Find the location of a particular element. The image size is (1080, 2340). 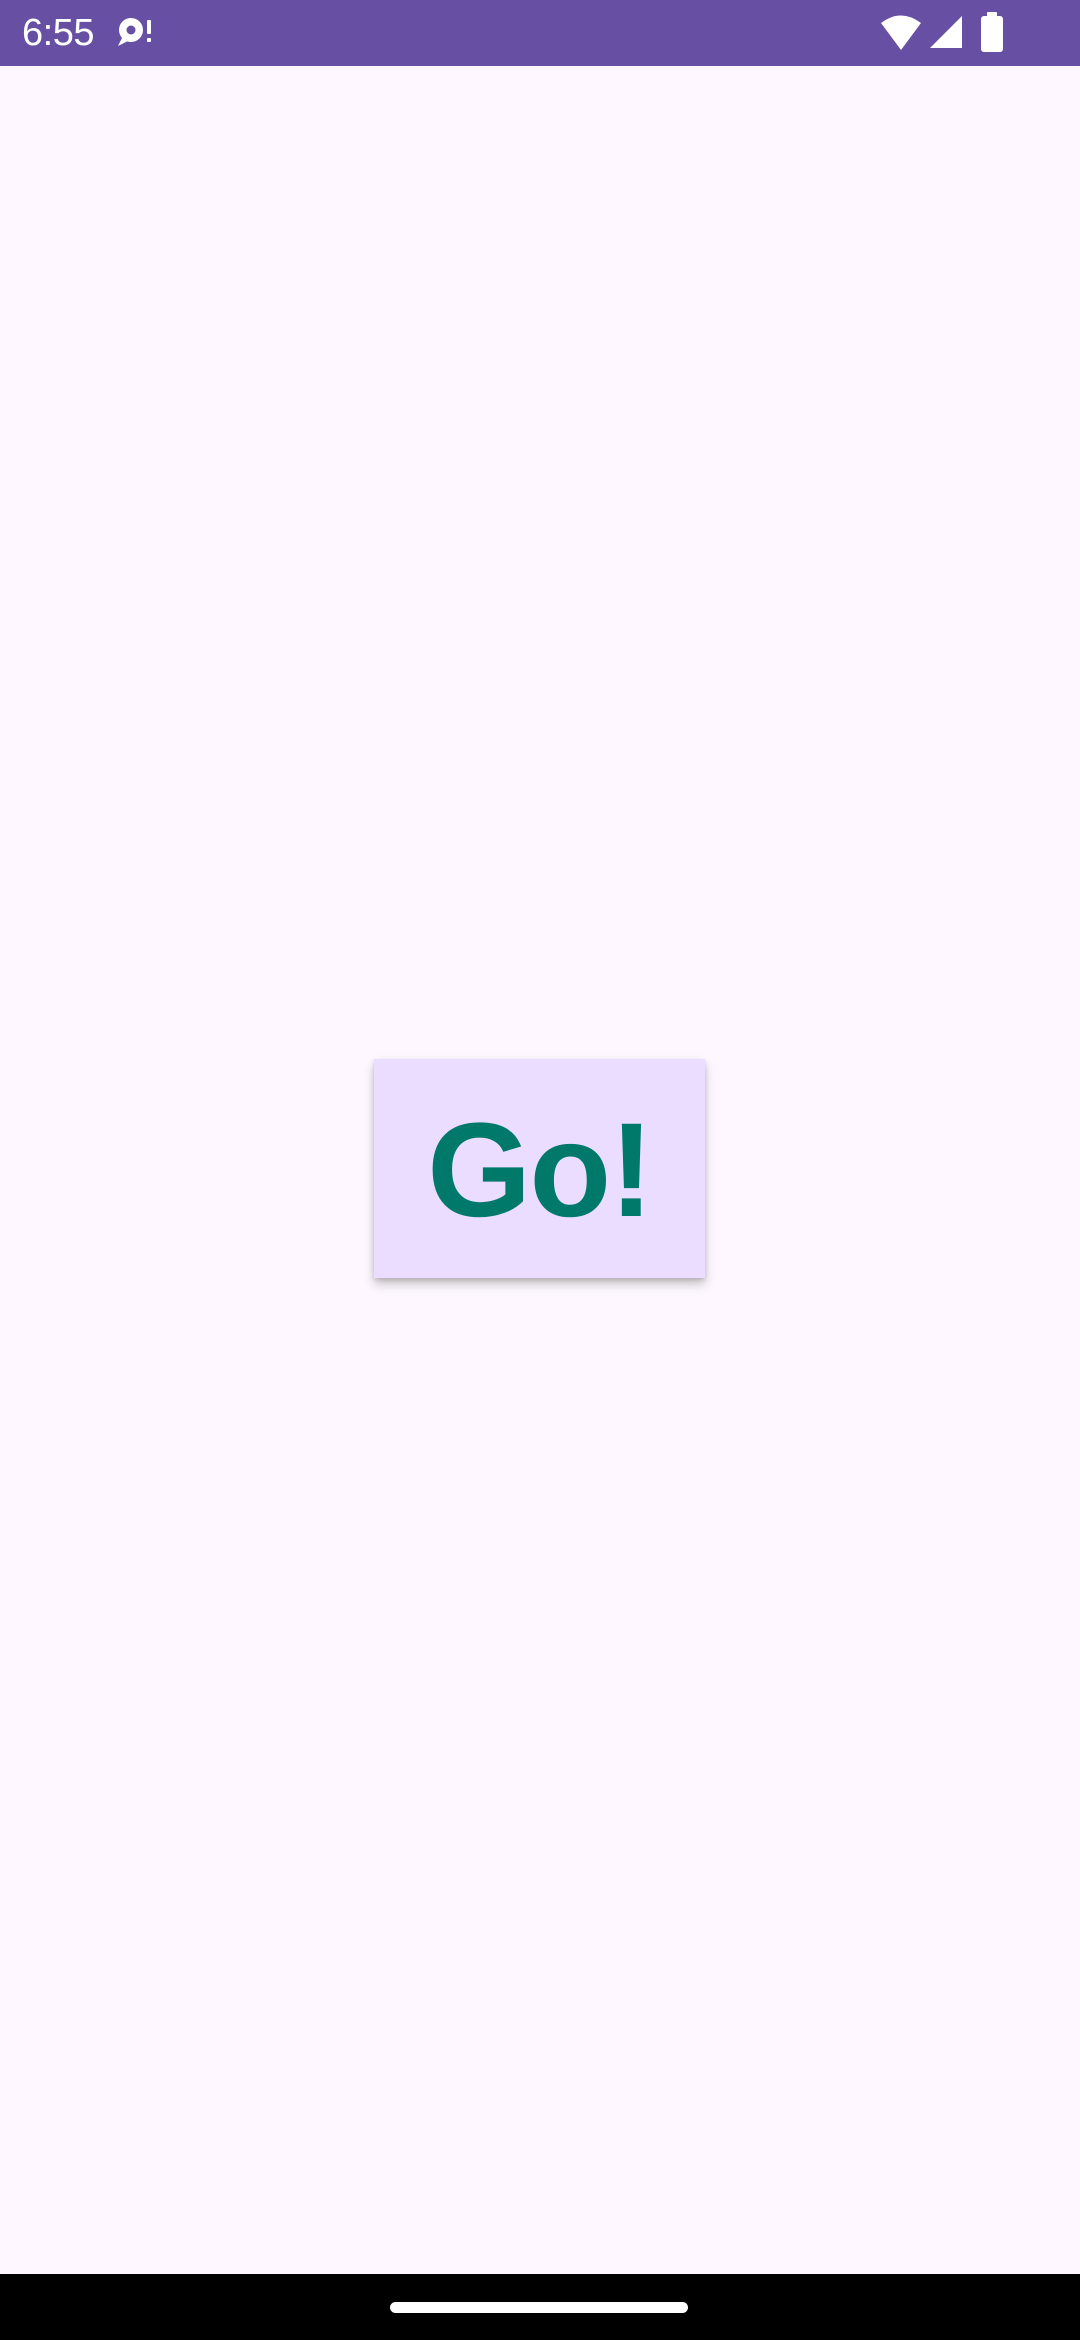

navigation-bar is located at coordinates (540, 2307).